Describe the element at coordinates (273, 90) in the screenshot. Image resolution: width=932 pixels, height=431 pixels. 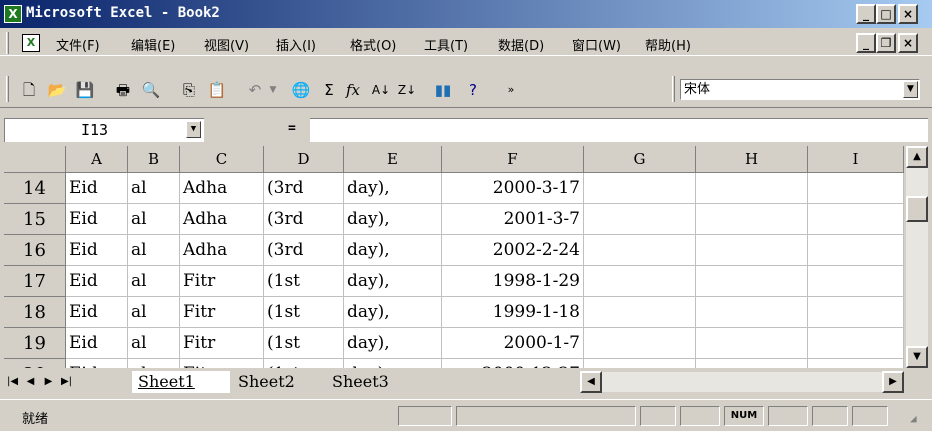
I see `undo-dropdown-icon: ▼` at that location.